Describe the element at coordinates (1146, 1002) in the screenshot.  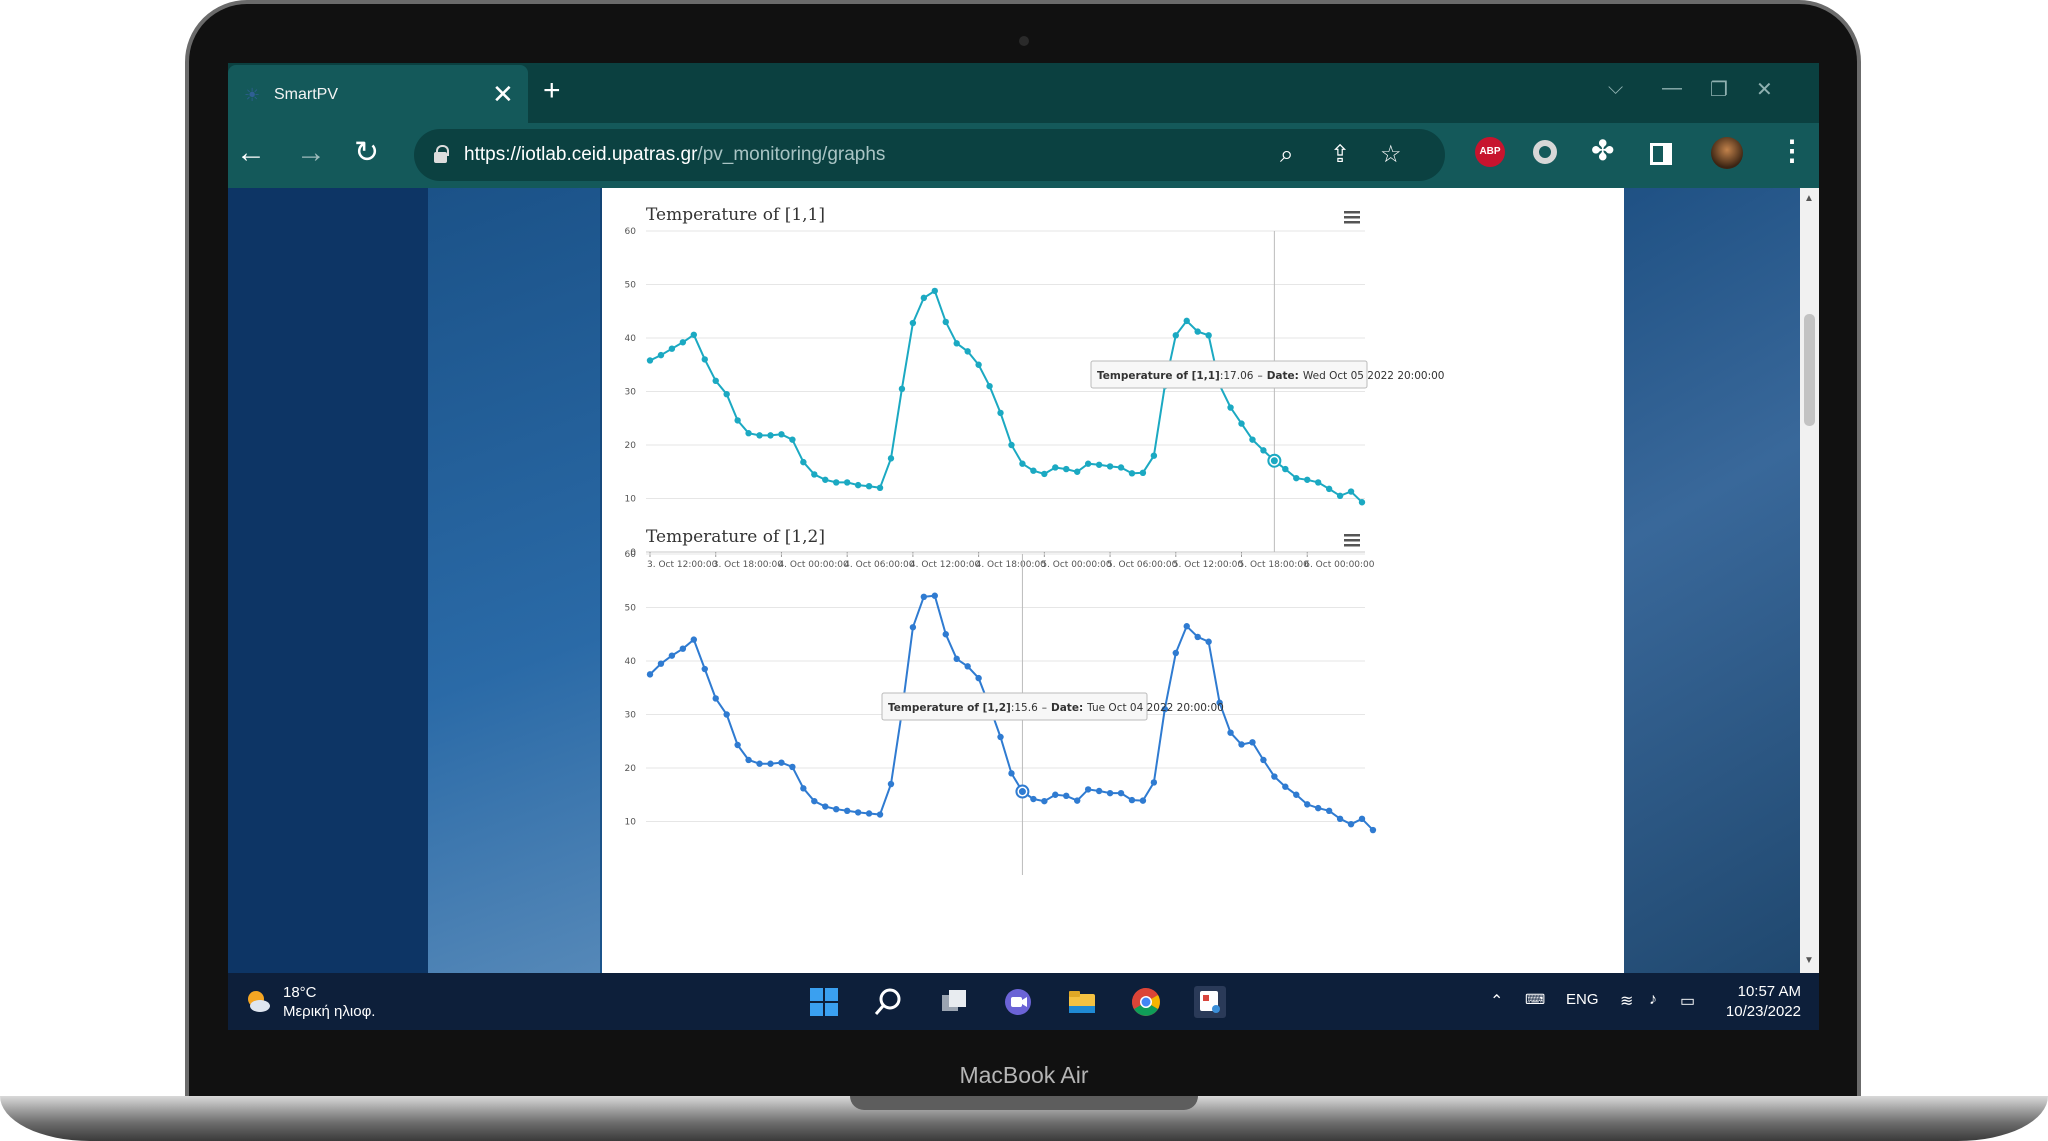
I see `chrome-icon` at that location.